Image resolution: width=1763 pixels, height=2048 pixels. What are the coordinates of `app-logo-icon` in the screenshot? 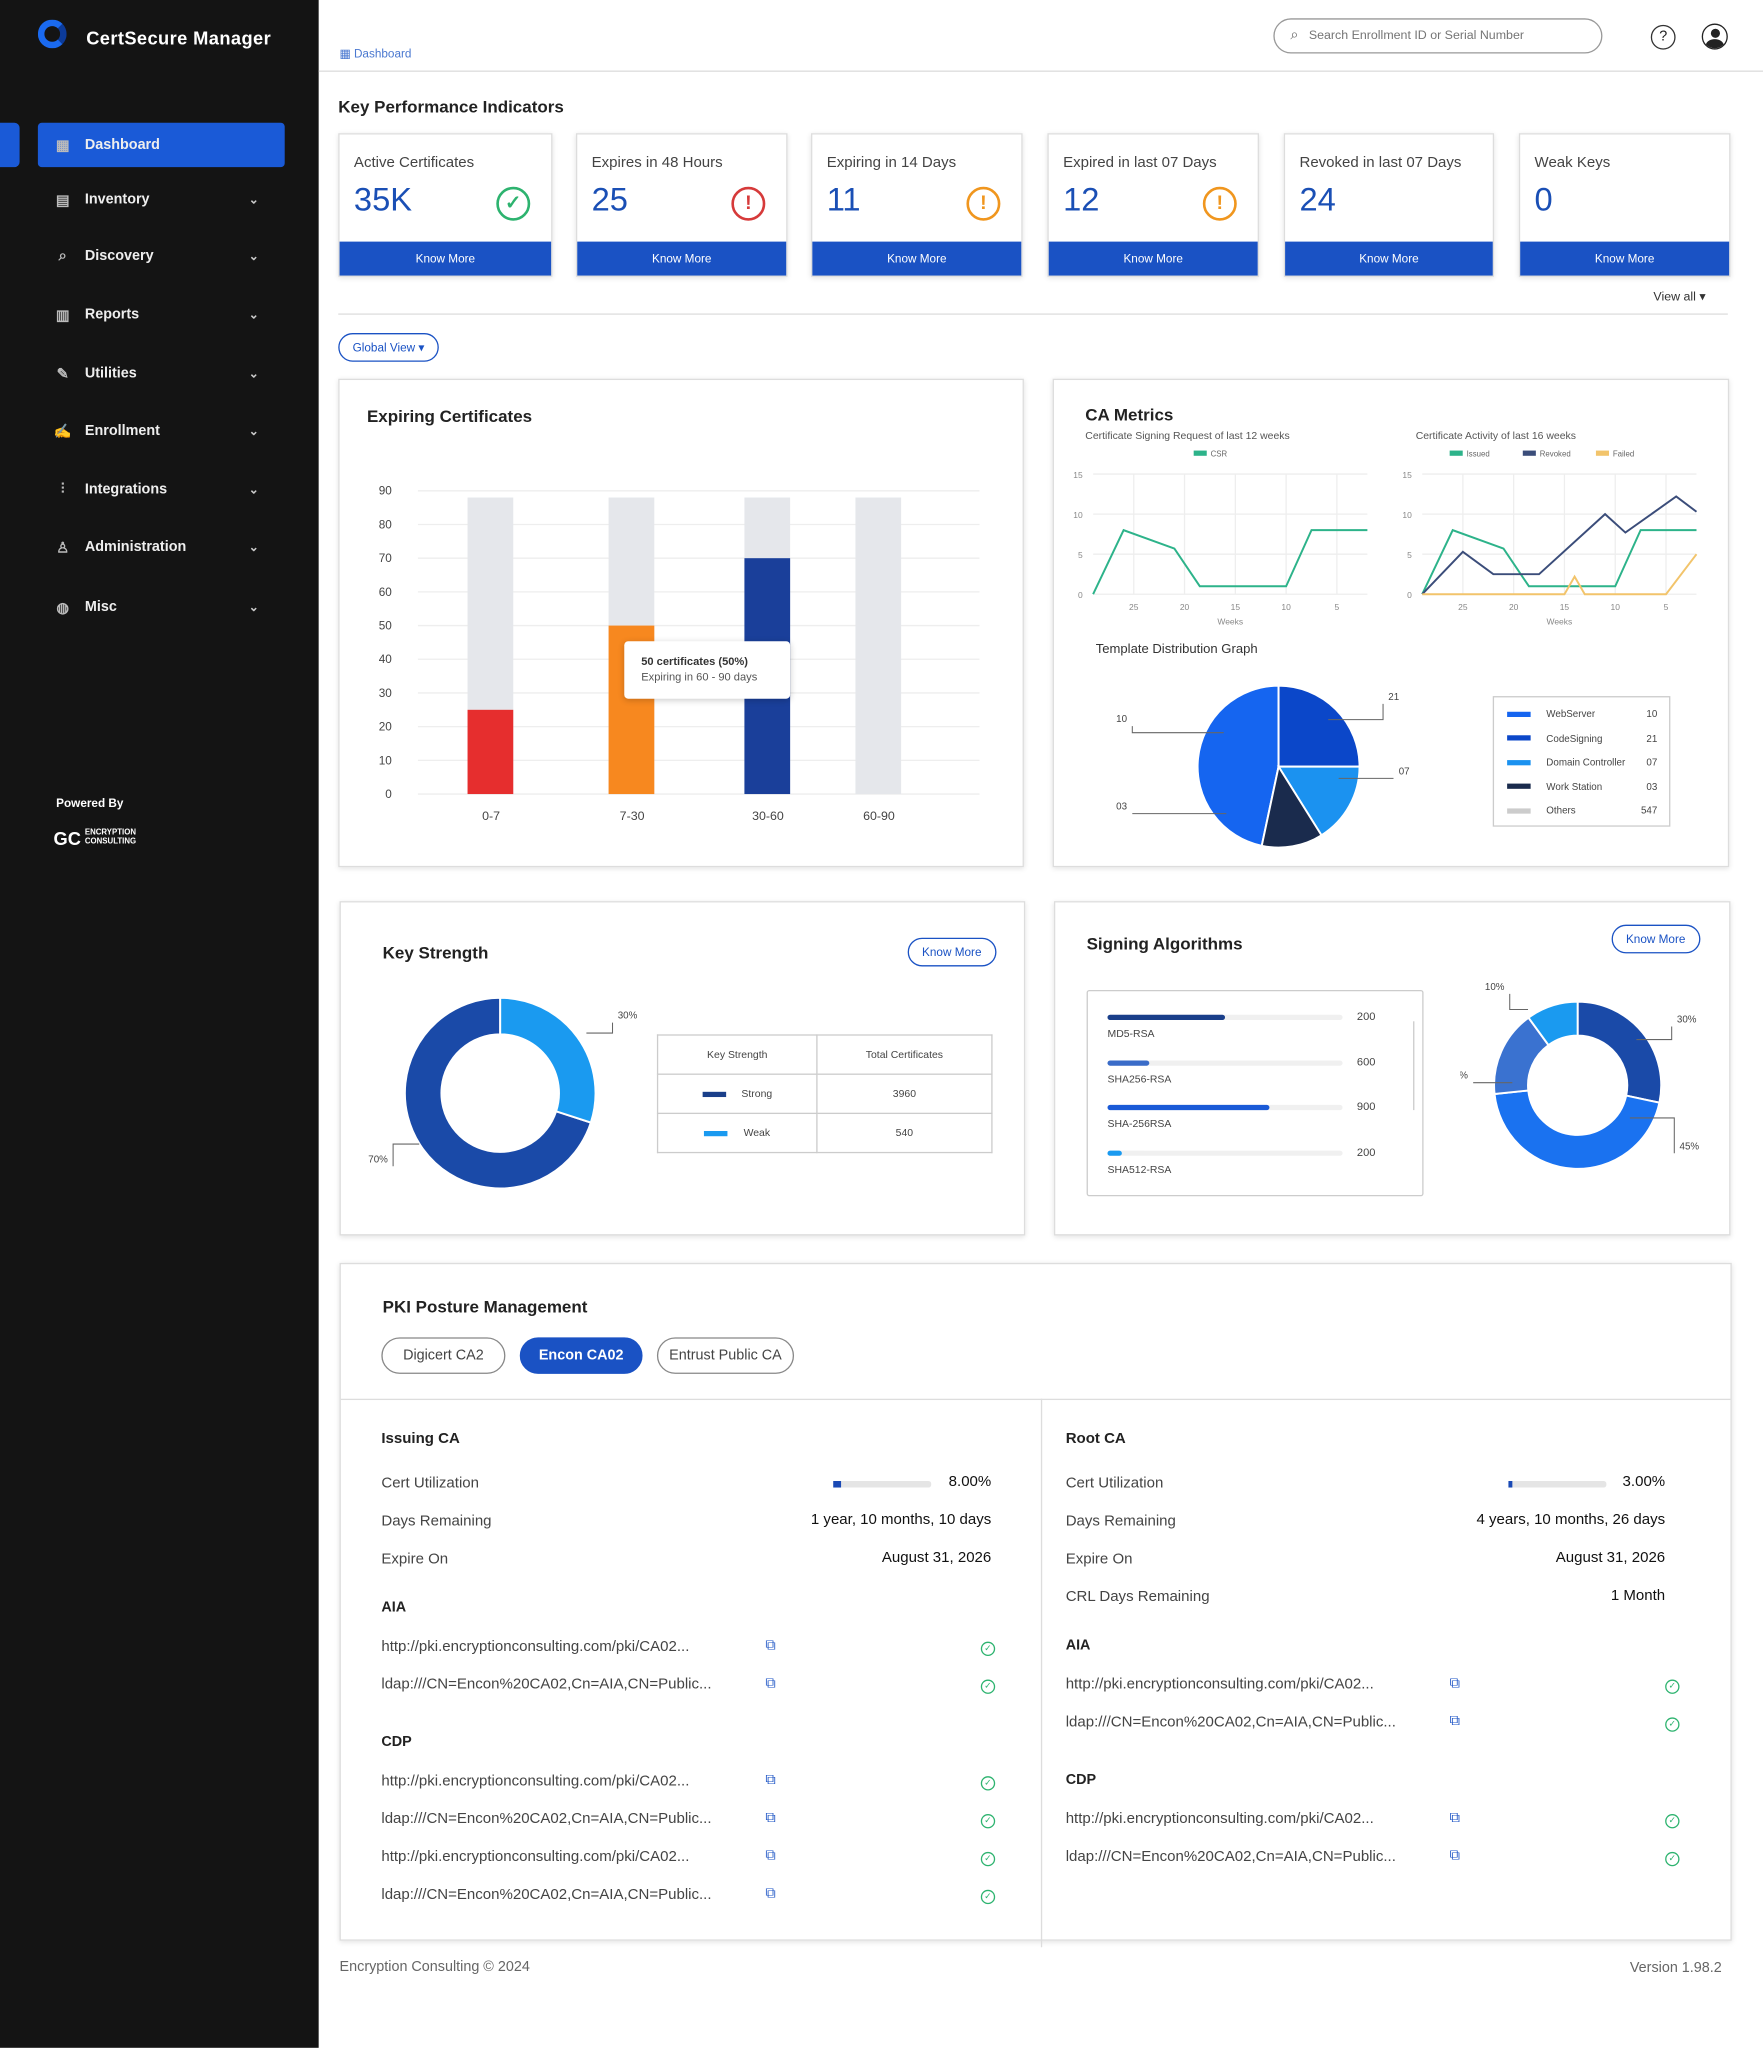 It's located at (52, 34).